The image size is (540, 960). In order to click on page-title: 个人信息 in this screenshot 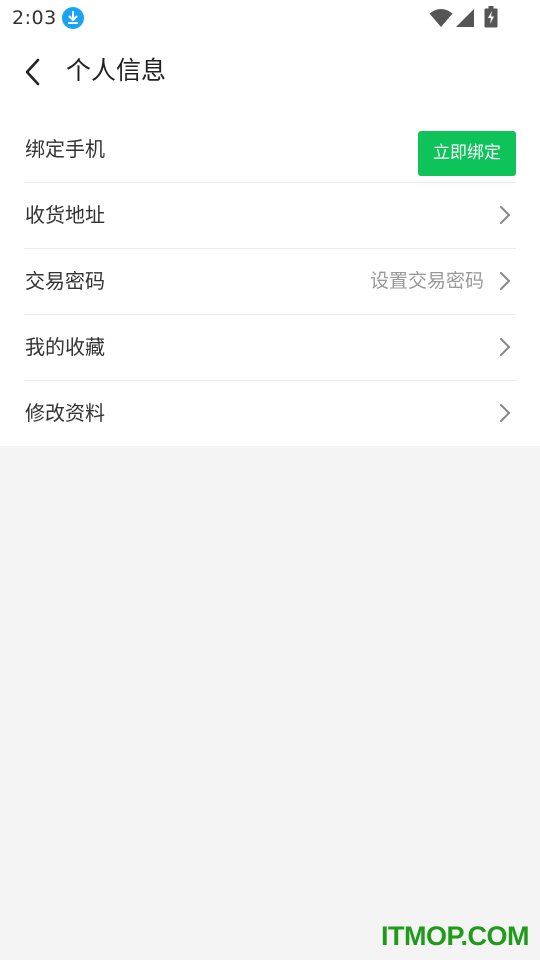, I will do `click(116, 70)`.